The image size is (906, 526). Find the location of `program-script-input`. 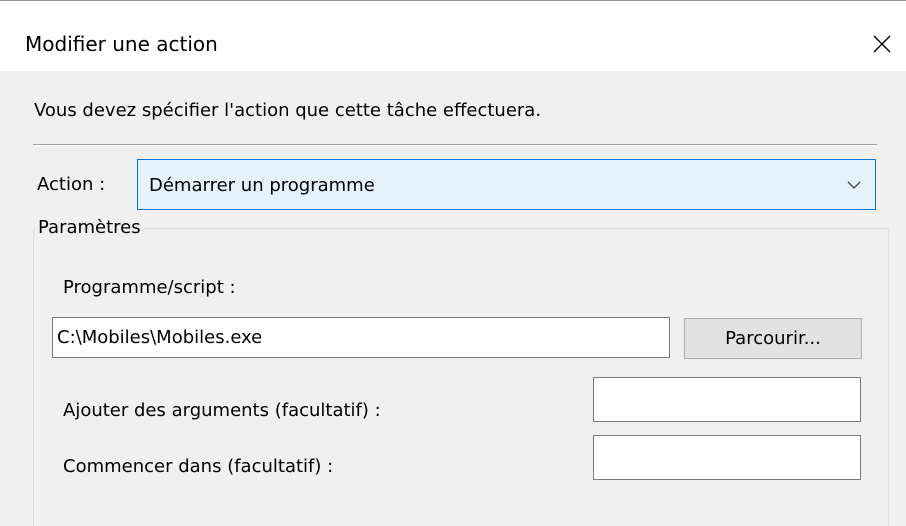

program-script-input is located at coordinates (361, 337).